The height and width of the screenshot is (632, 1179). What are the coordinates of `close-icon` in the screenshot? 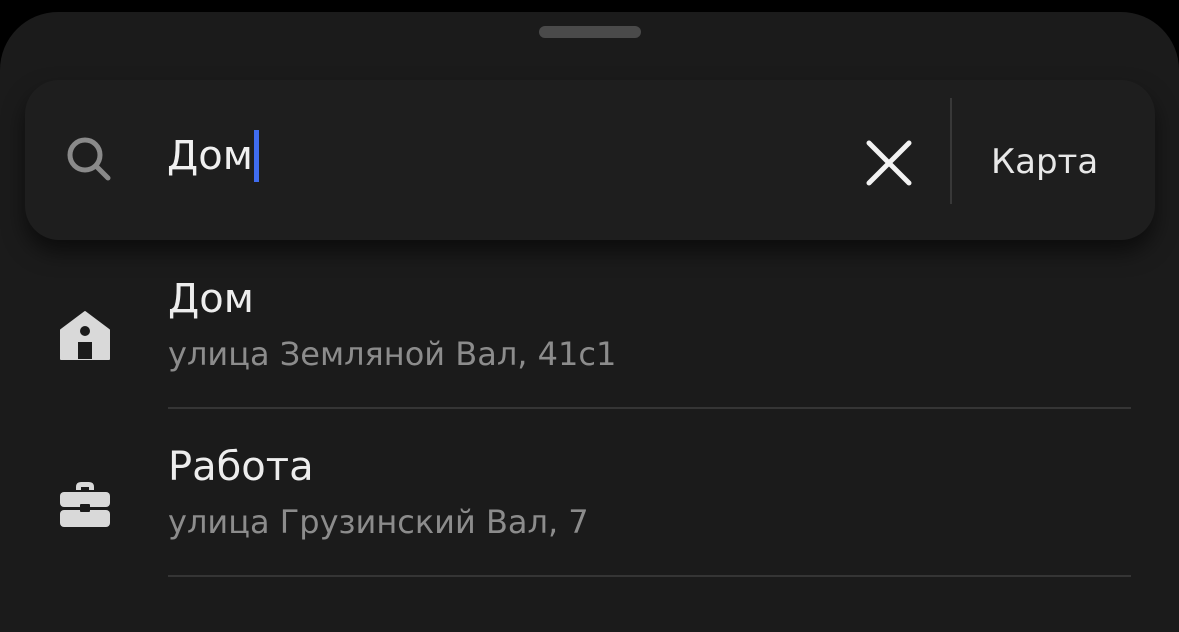 It's located at (889, 163).